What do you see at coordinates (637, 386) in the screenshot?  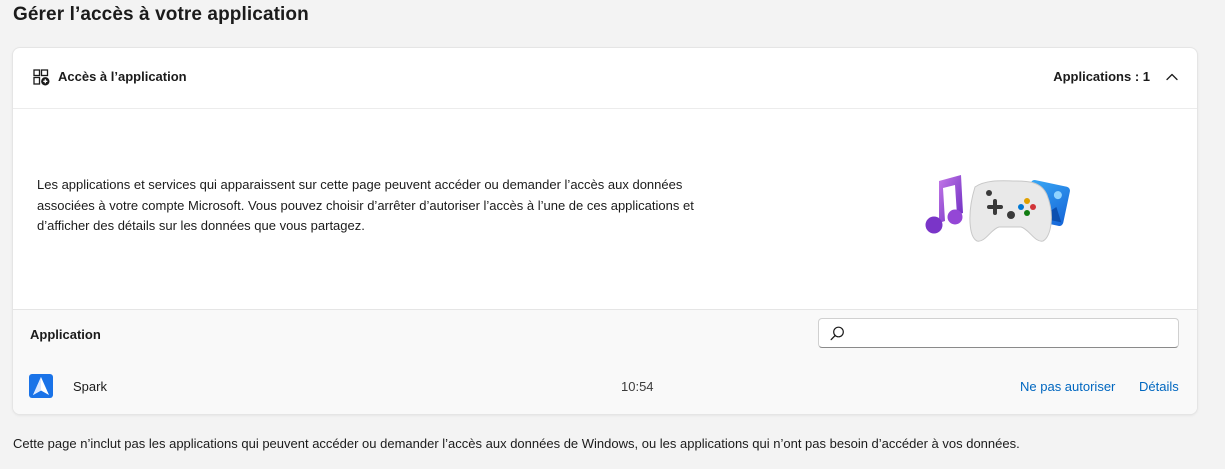 I see `app-access-time: 10:54` at bounding box center [637, 386].